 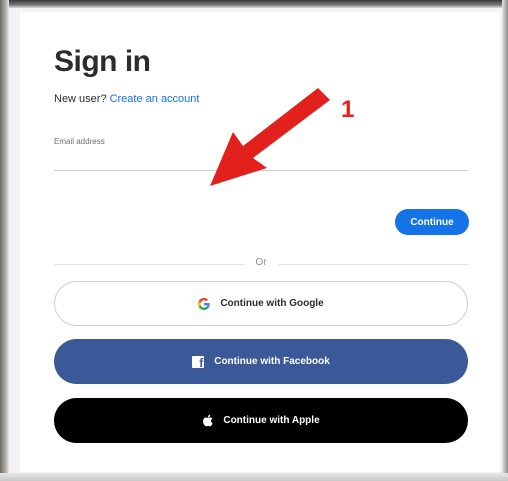 What do you see at coordinates (271, 420) in the screenshot?
I see `apple-button-label: Continue with Apple` at bounding box center [271, 420].